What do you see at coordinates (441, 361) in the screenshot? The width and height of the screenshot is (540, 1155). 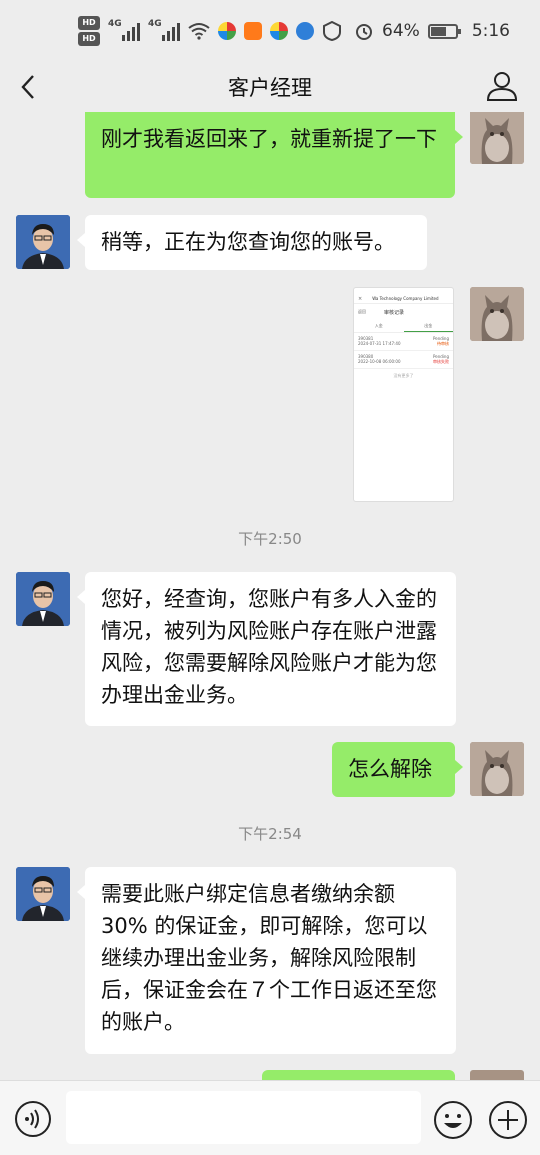 I see `shot-row-amount: 审核失败` at bounding box center [441, 361].